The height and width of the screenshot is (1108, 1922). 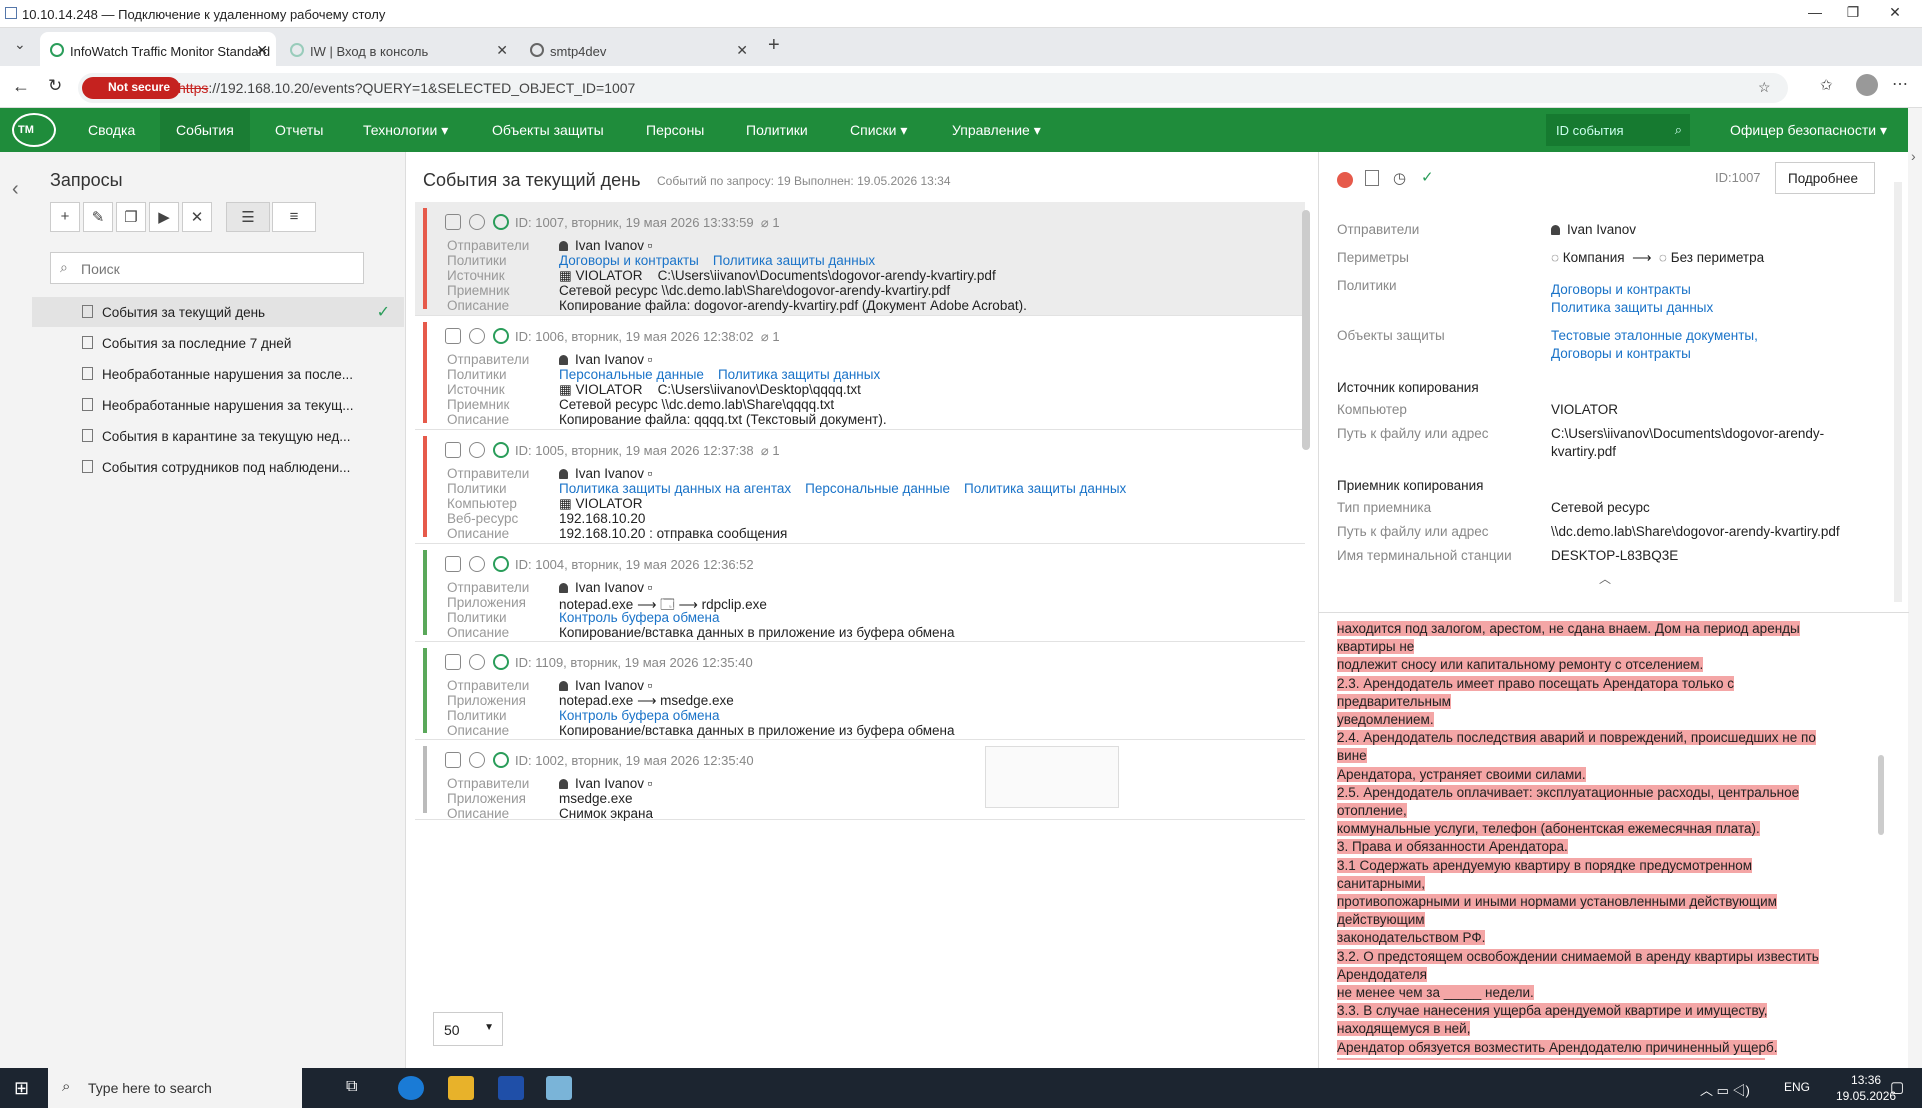 What do you see at coordinates (1881, 795) in the screenshot?
I see `text-scrollbar` at bounding box center [1881, 795].